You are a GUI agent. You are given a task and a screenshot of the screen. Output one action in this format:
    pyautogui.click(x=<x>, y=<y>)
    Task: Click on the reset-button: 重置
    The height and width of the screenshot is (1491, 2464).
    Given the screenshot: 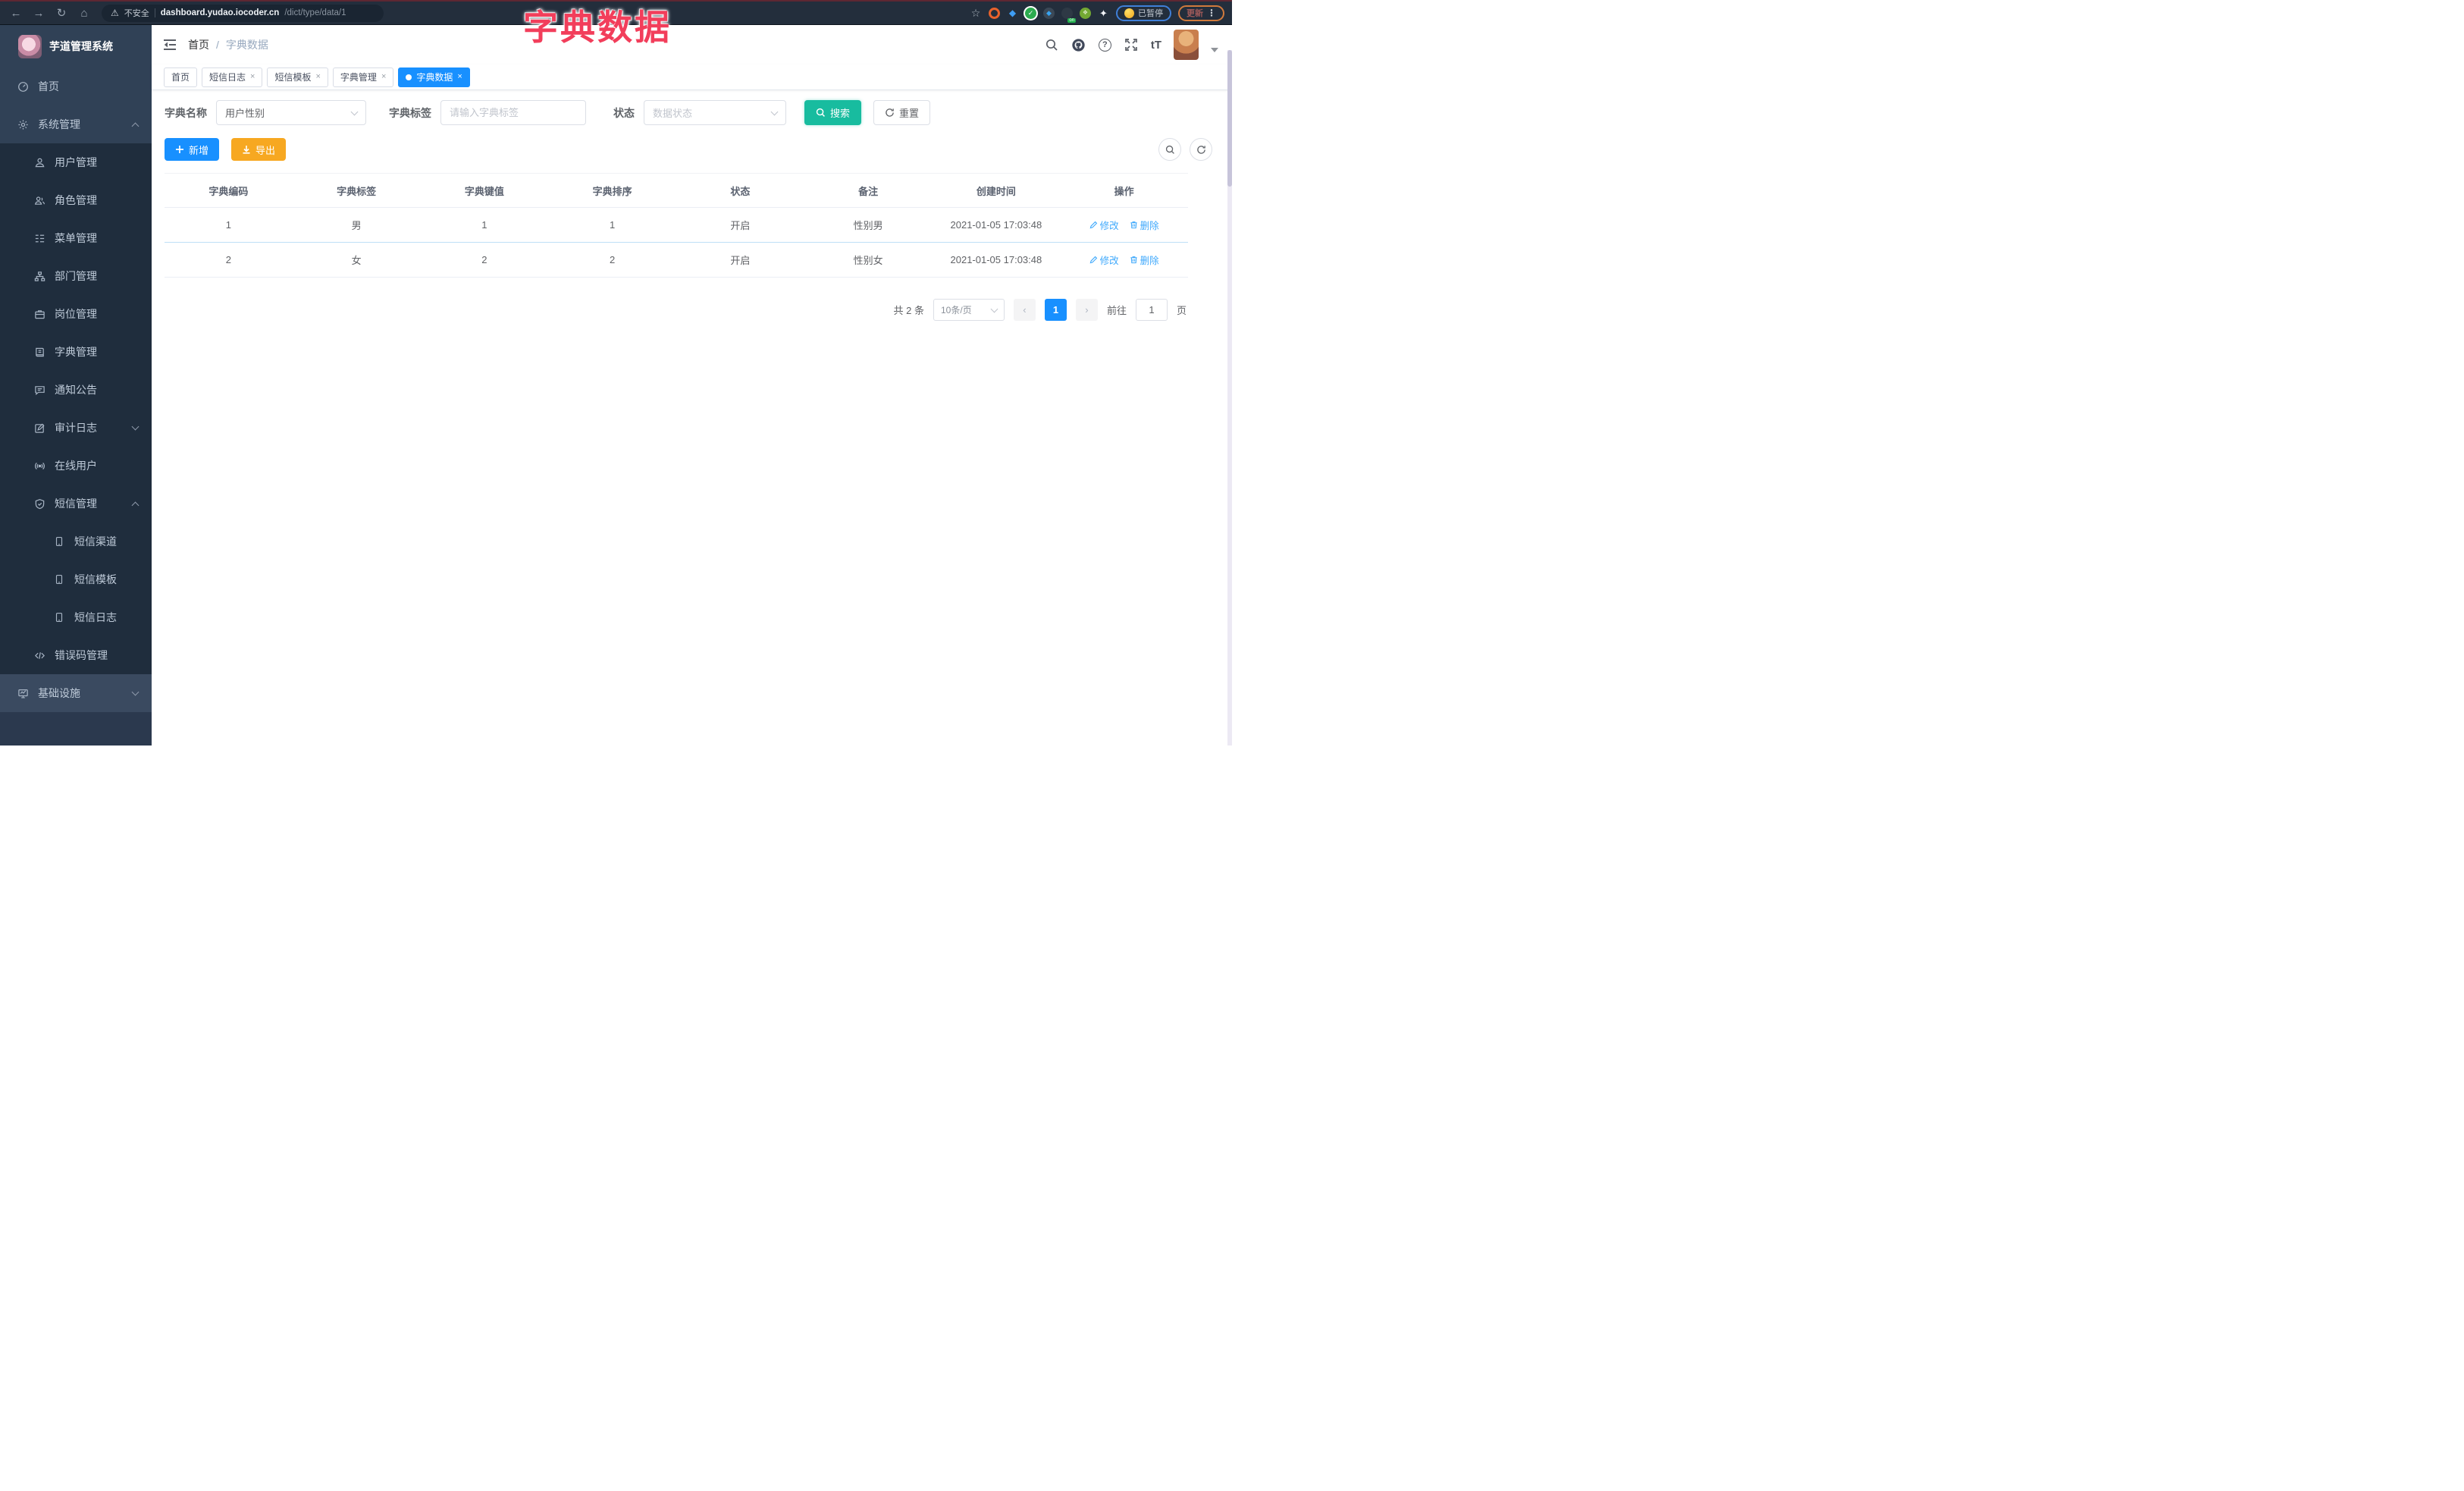 What is the action you would take?
    pyautogui.click(x=902, y=112)
    